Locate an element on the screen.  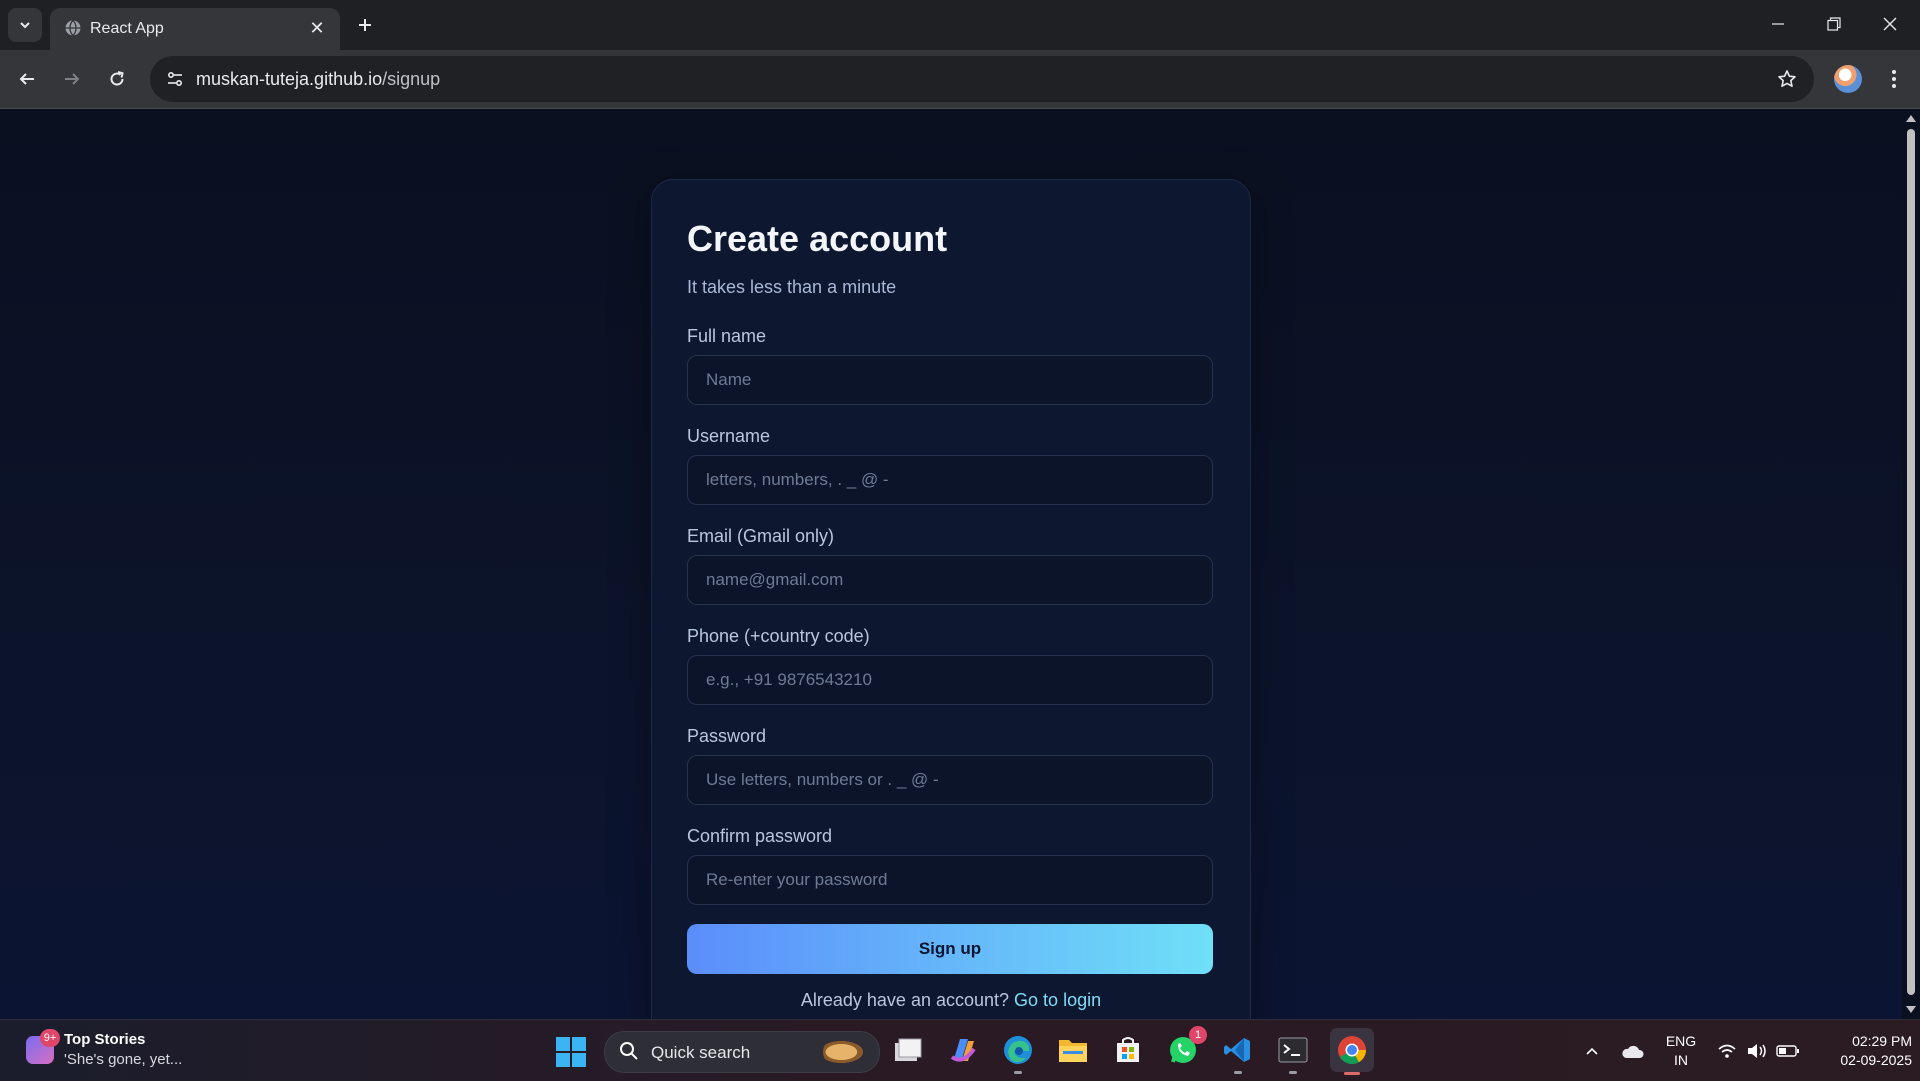
volume-button is located at coordinates (1757, 1050).